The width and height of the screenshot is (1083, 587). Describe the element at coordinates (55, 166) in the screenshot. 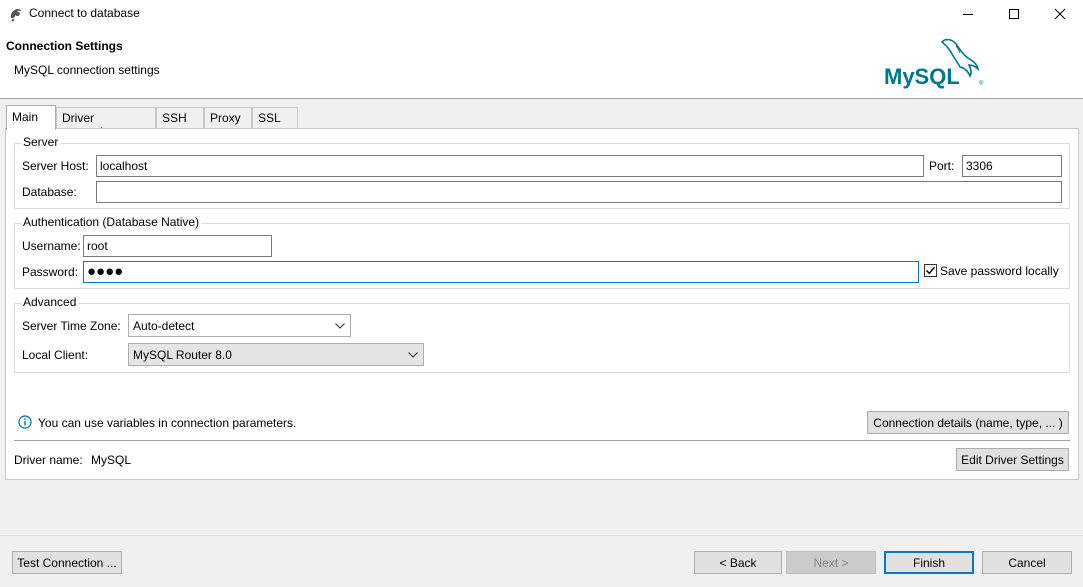

I see `server-host-label: Server Host:` at that location.